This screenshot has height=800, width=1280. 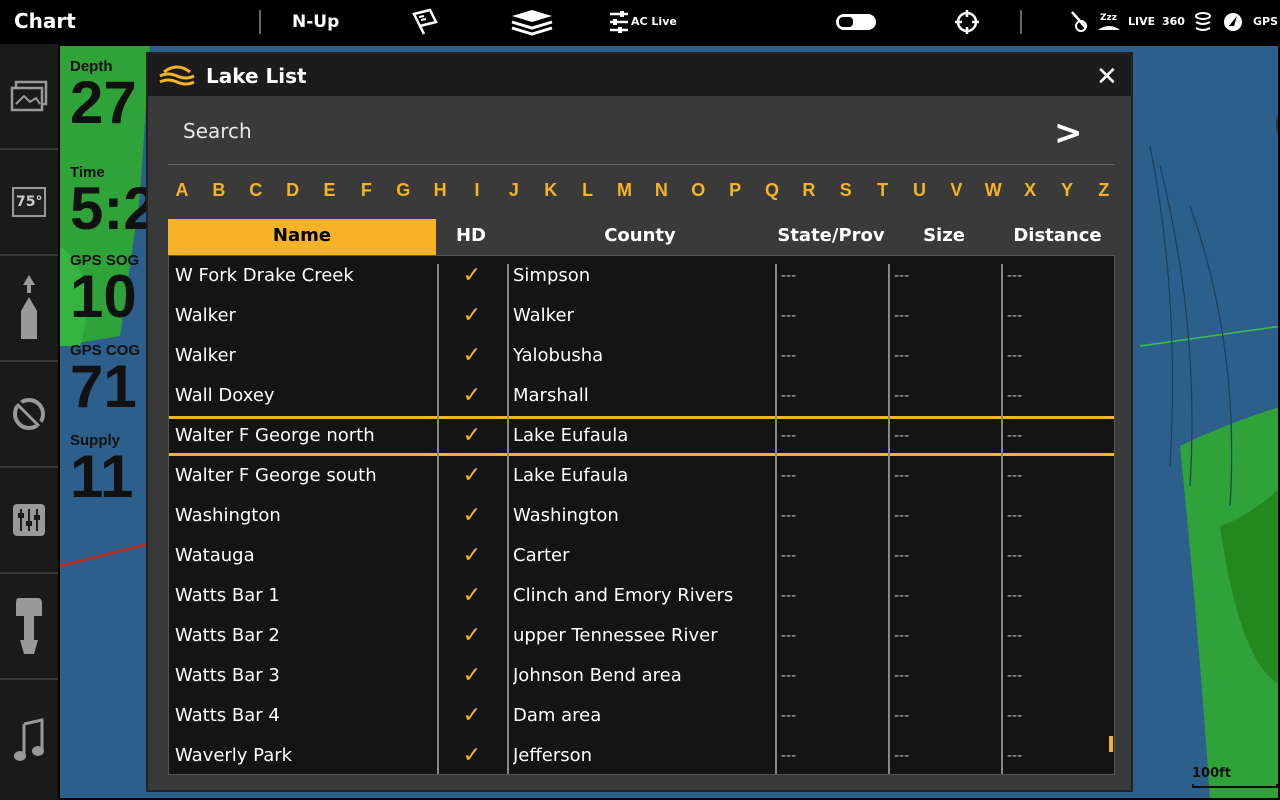 What do you see at coordinates (809, 193) in the screenshot?
I see `letter-r: R` at bounding box center [809, 193].